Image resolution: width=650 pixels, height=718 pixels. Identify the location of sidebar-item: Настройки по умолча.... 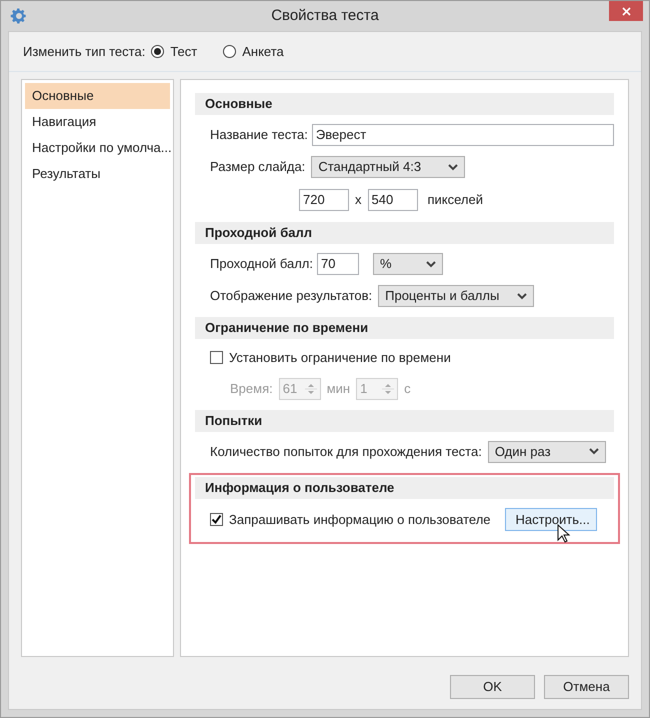
(97, 148).